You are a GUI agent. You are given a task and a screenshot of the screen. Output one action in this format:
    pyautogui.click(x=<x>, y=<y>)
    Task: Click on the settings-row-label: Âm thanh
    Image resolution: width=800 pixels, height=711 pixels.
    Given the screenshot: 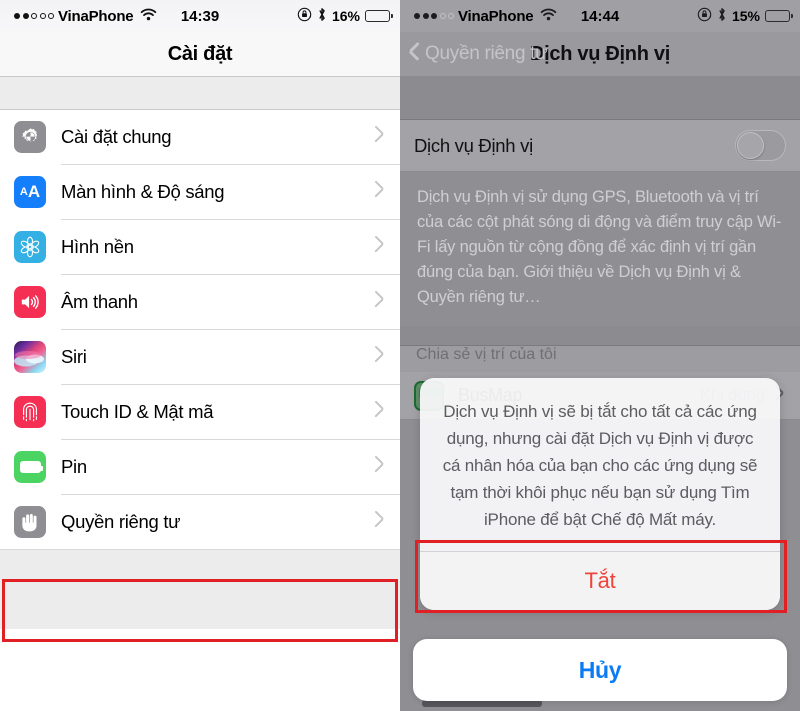 What is the action you would take?
    pyautogui.click(x=99, y=301)
    